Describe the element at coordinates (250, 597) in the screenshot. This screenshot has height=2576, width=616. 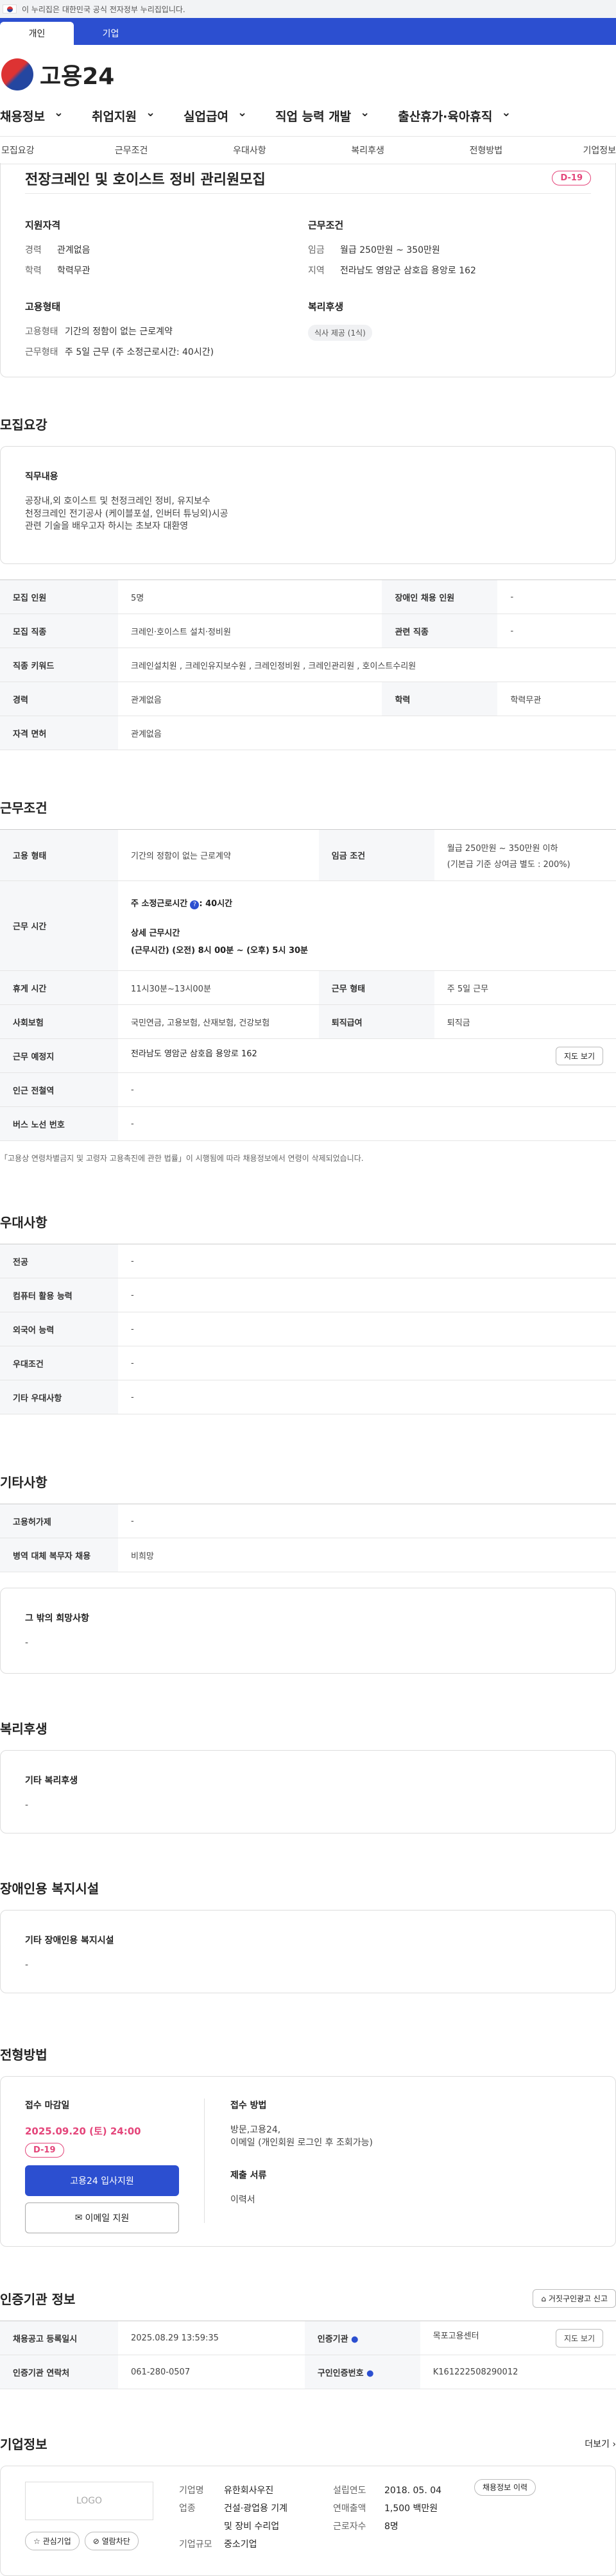
I see `cell: 5명` at that location.